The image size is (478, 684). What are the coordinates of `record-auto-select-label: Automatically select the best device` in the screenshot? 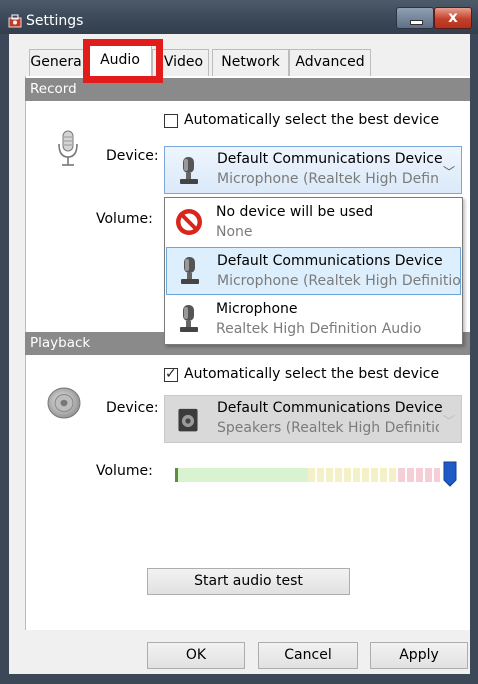 It's located at (312, 120).